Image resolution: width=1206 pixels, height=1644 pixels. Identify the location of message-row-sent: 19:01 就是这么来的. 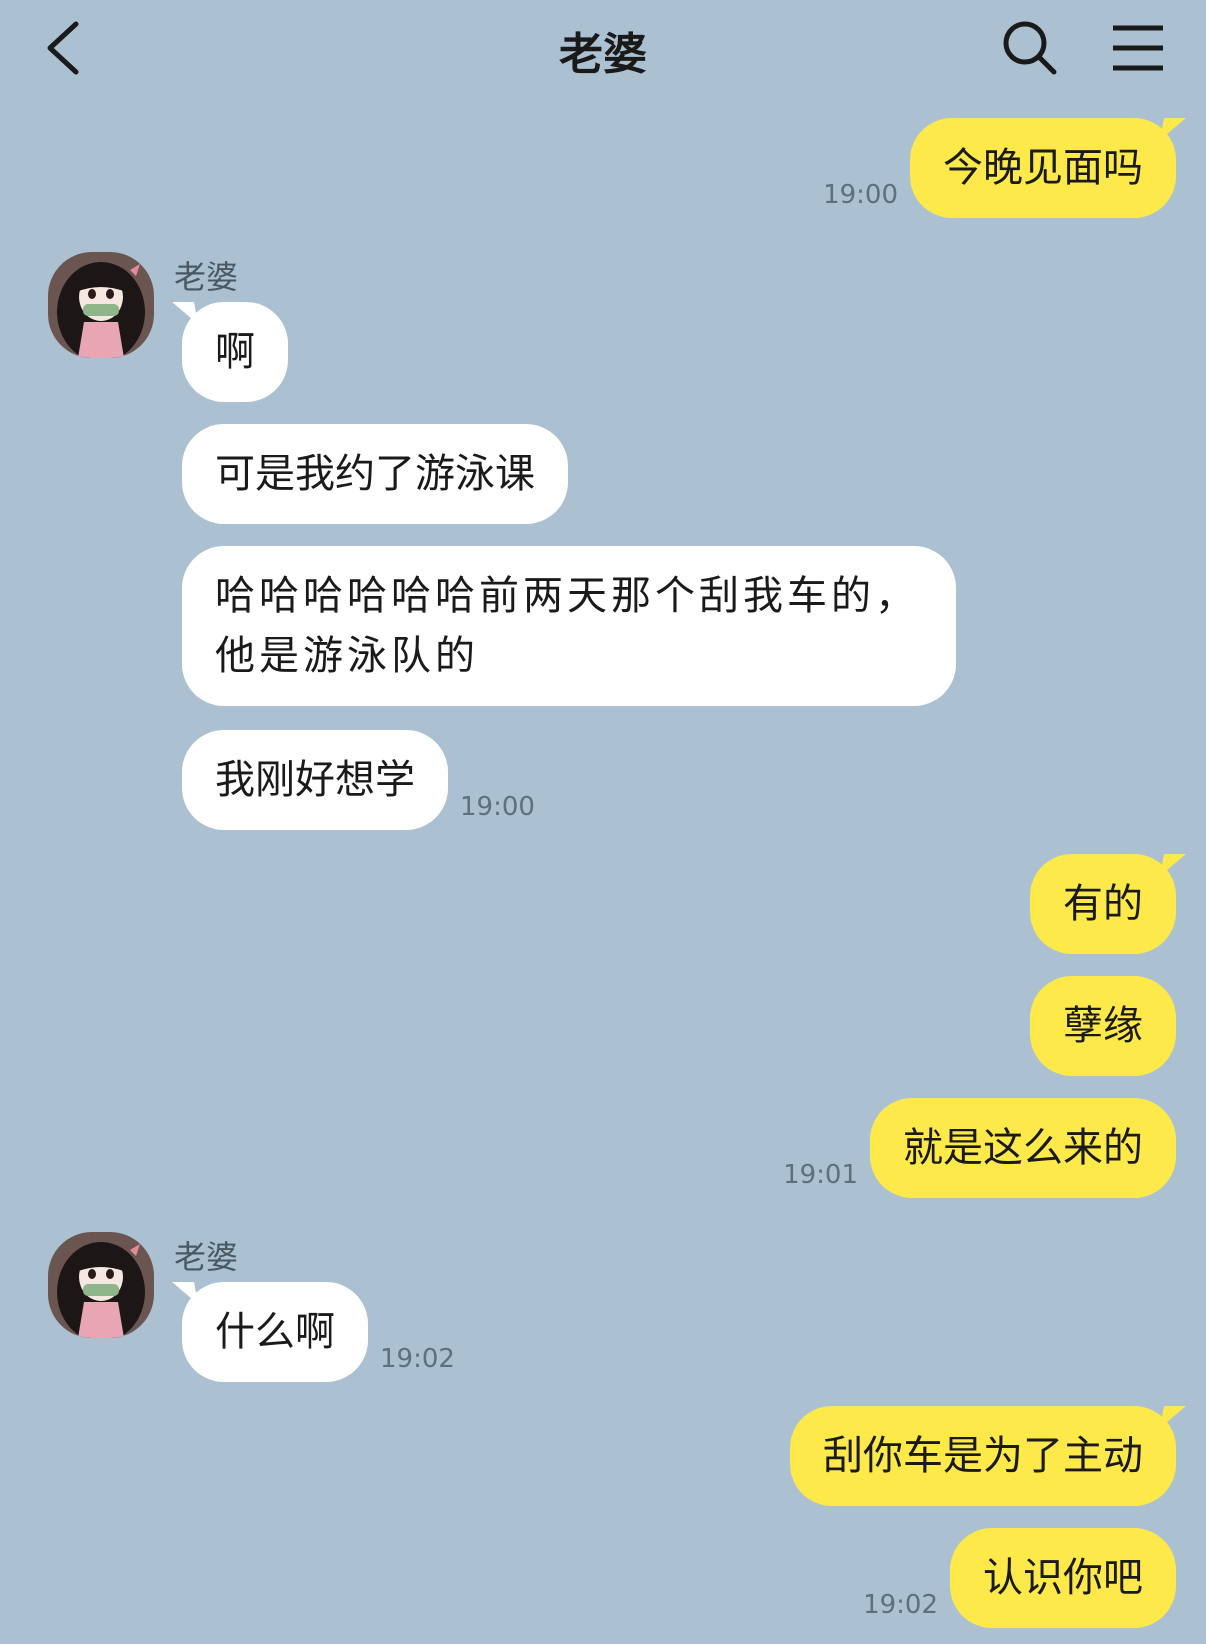
(973, 1148).